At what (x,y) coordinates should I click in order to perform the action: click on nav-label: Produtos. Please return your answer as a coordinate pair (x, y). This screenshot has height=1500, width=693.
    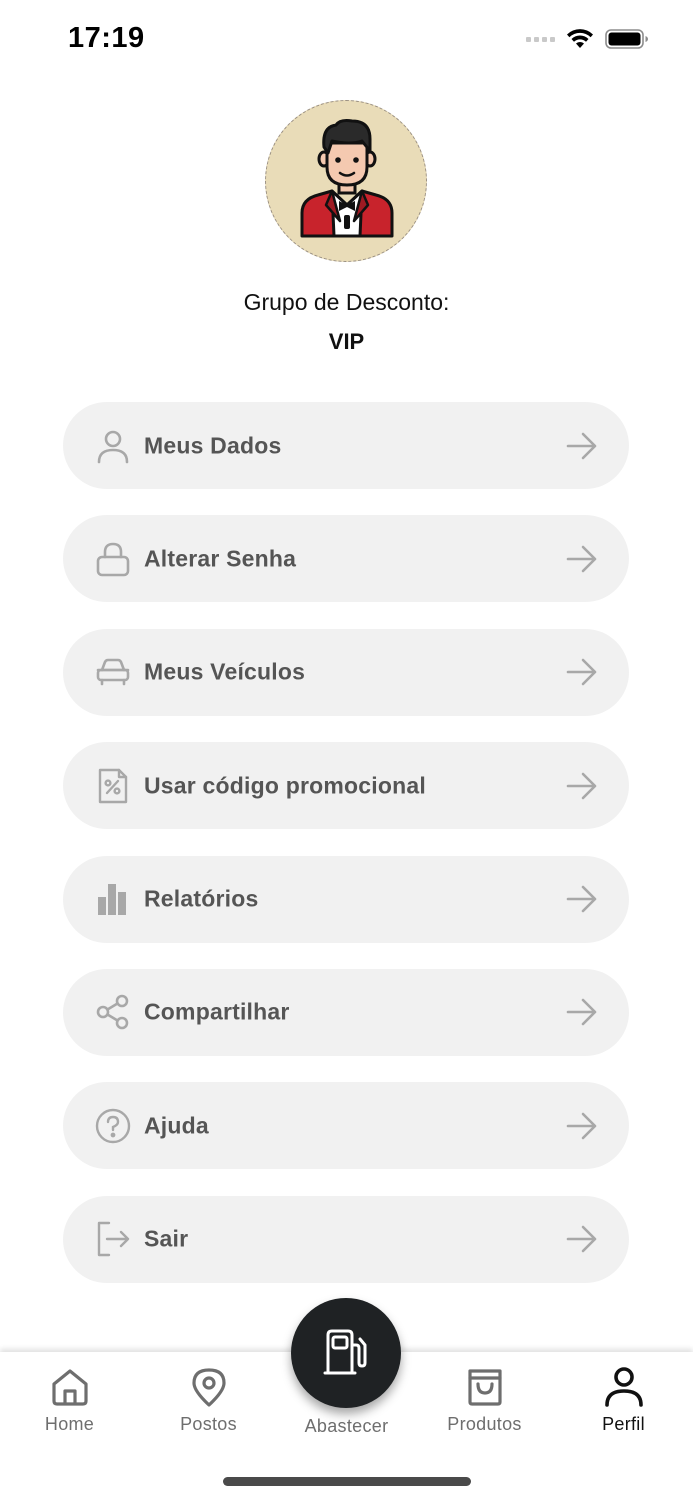
    Looking at the image, I should click on (484, 1424).